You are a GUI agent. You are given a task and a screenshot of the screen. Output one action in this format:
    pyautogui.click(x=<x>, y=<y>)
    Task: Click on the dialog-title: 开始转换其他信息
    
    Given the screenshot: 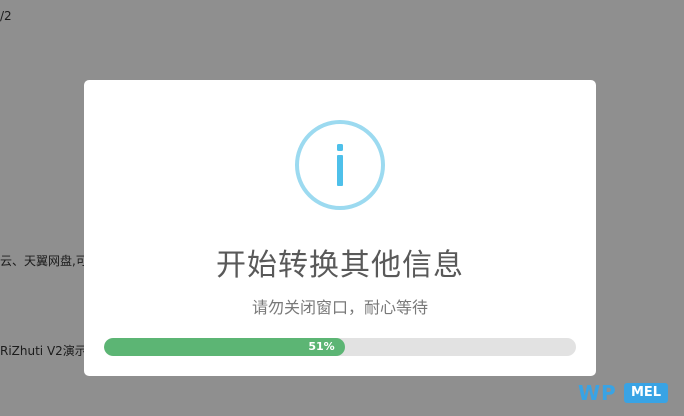 What is the action you would take?
    pyautogui.click(x=340, y=265)
    